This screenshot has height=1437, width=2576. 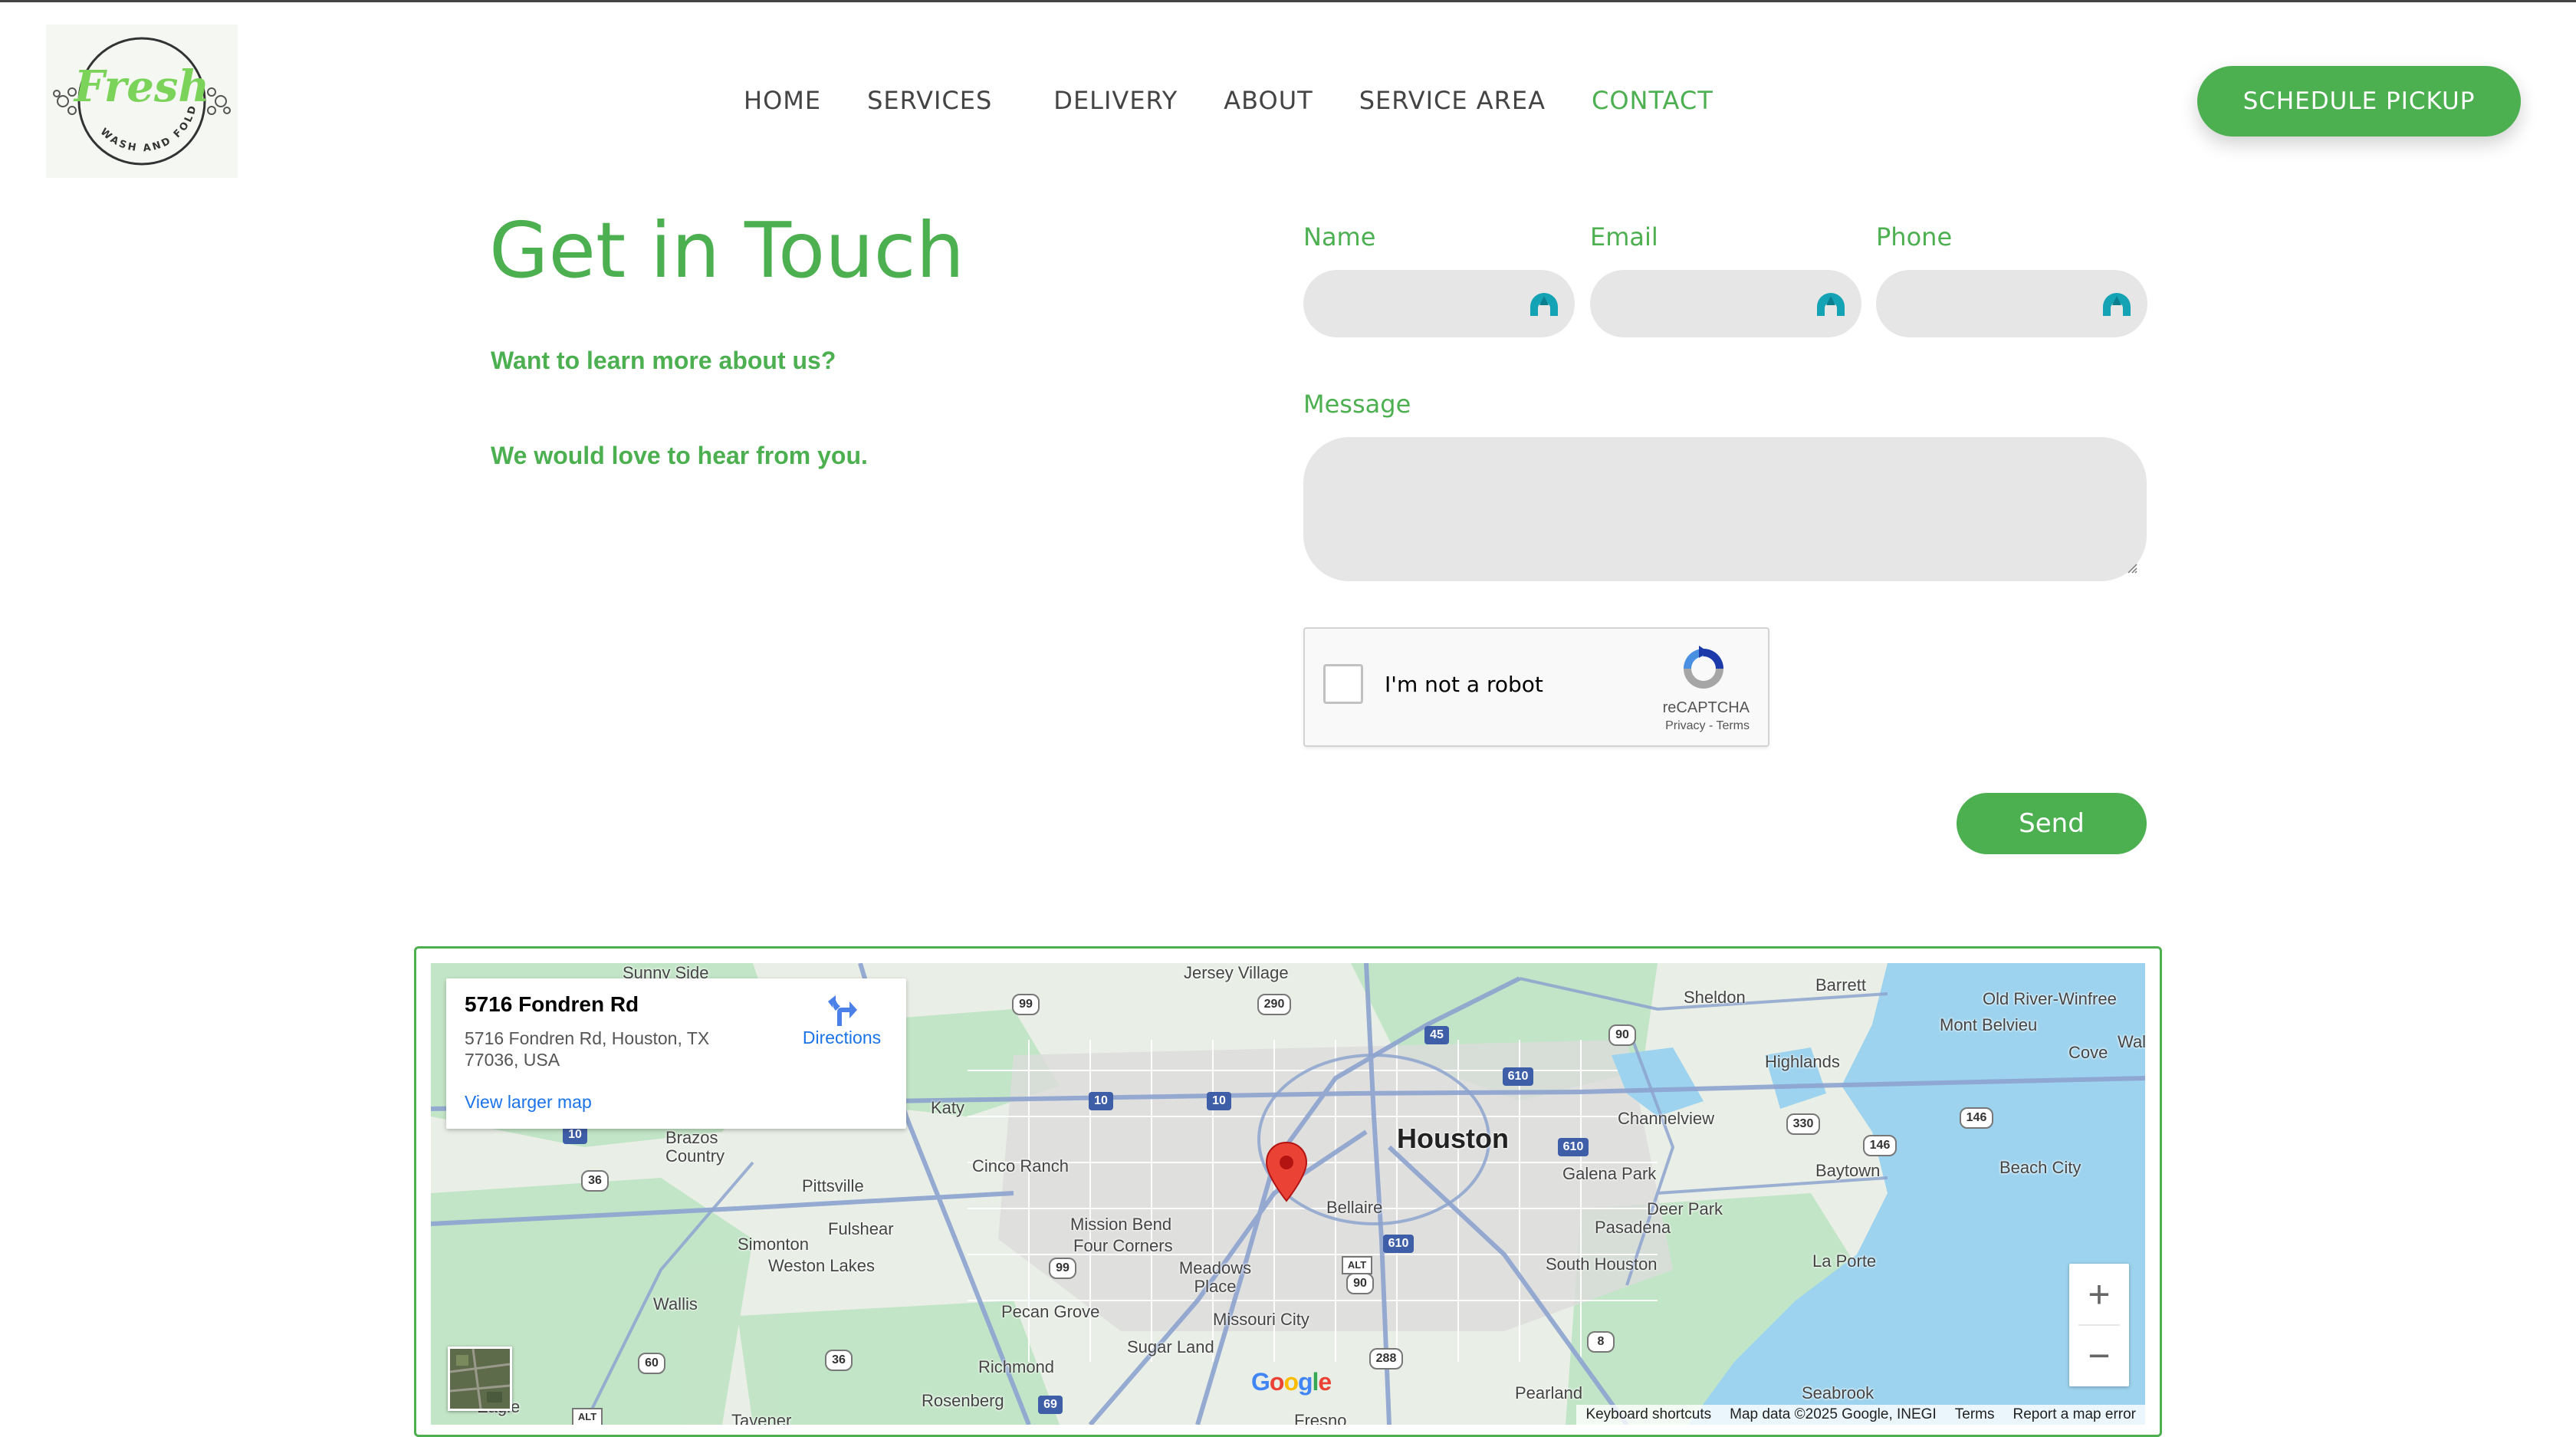 I want to click on nav-services-label: SERVICES, so click(x=930, y=100).